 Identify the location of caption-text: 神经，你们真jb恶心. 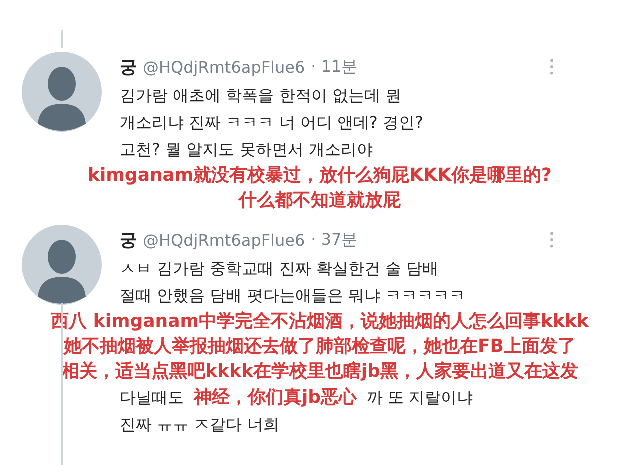
(276, 397).